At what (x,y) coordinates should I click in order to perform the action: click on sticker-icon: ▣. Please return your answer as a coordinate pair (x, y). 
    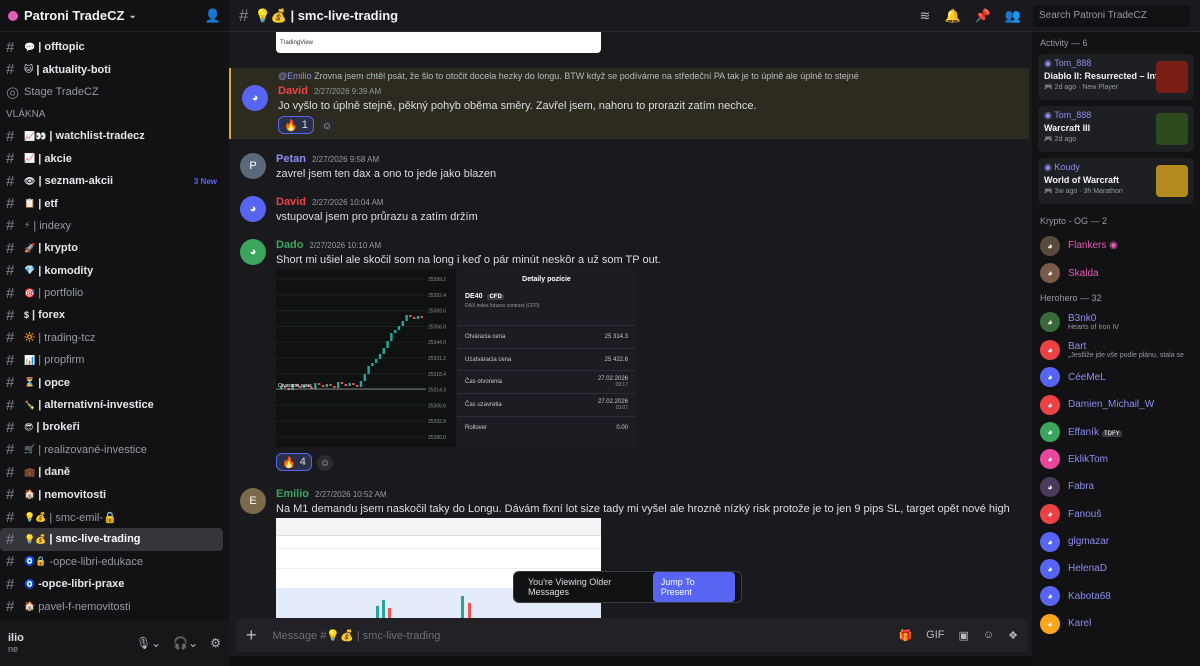
    Looking at the image, I should click on (963, 635).